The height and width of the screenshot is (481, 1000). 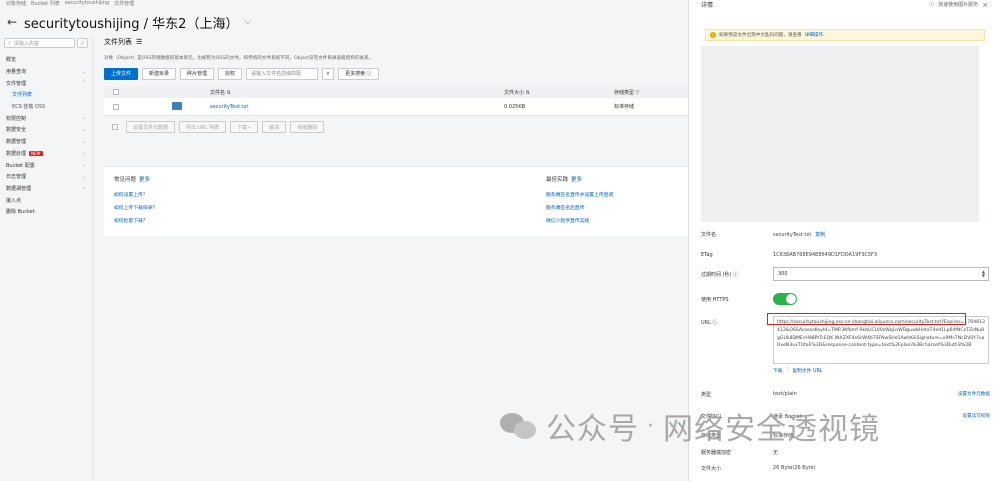 I want to click on sidebar-item-label: 文件管理, so click(x=16, y=83).